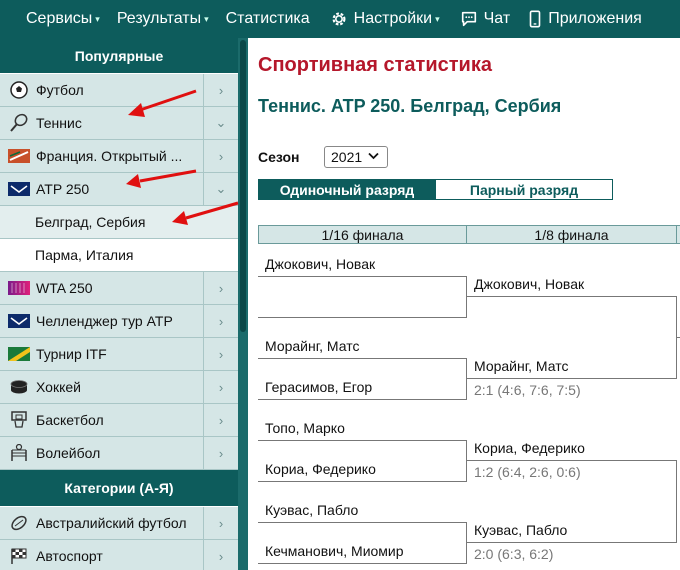 Image resolution: width=680 pixels, height=570 pixels. I want to click on tab-doubles: Парный разряд, so click(524, 189).